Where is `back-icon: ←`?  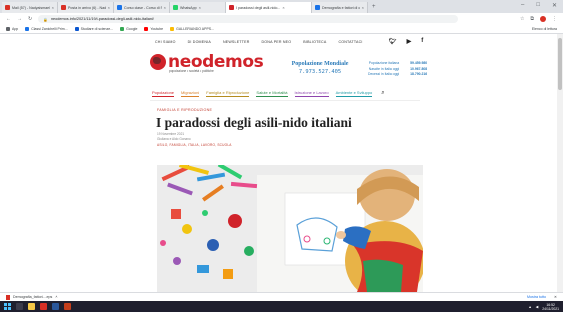
back-icon: ← is located at coordinates (8, 19).